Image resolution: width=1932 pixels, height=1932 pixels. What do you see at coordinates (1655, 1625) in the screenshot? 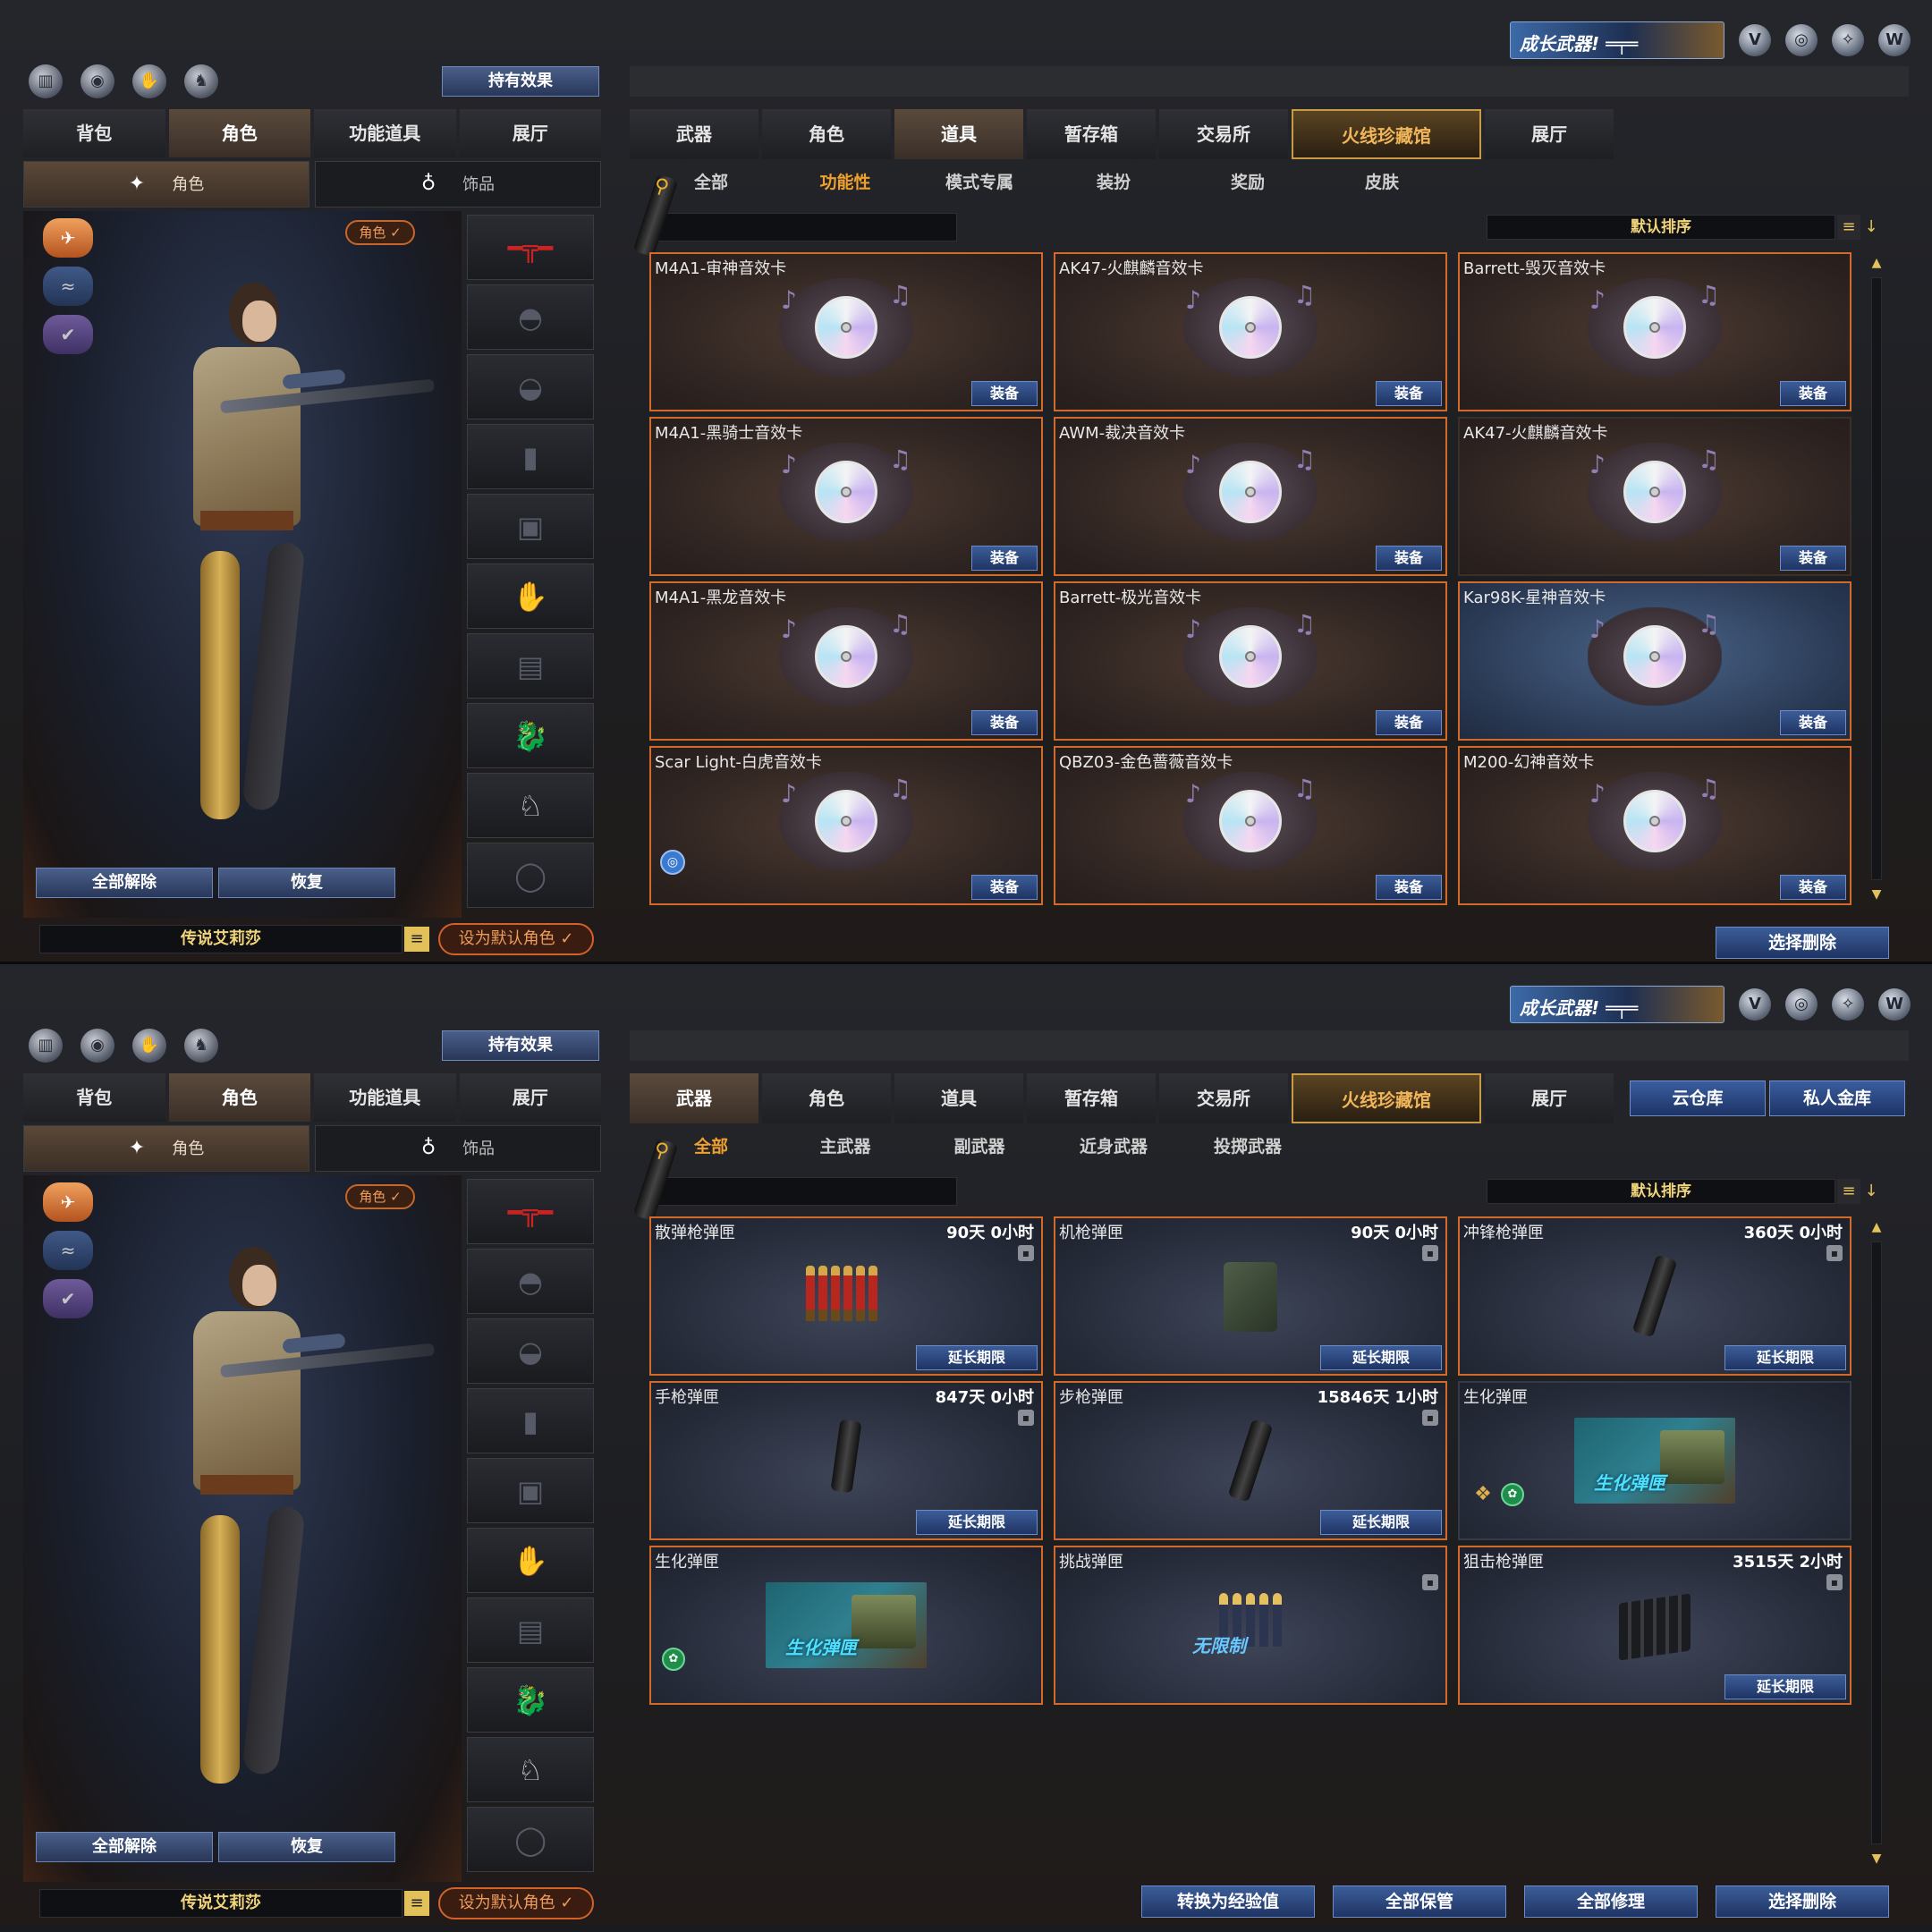
I see `item-card: 狙击枪弹匣 3515天 2小时 ▪ 延长期限` at bounding box center [1655, 1625].